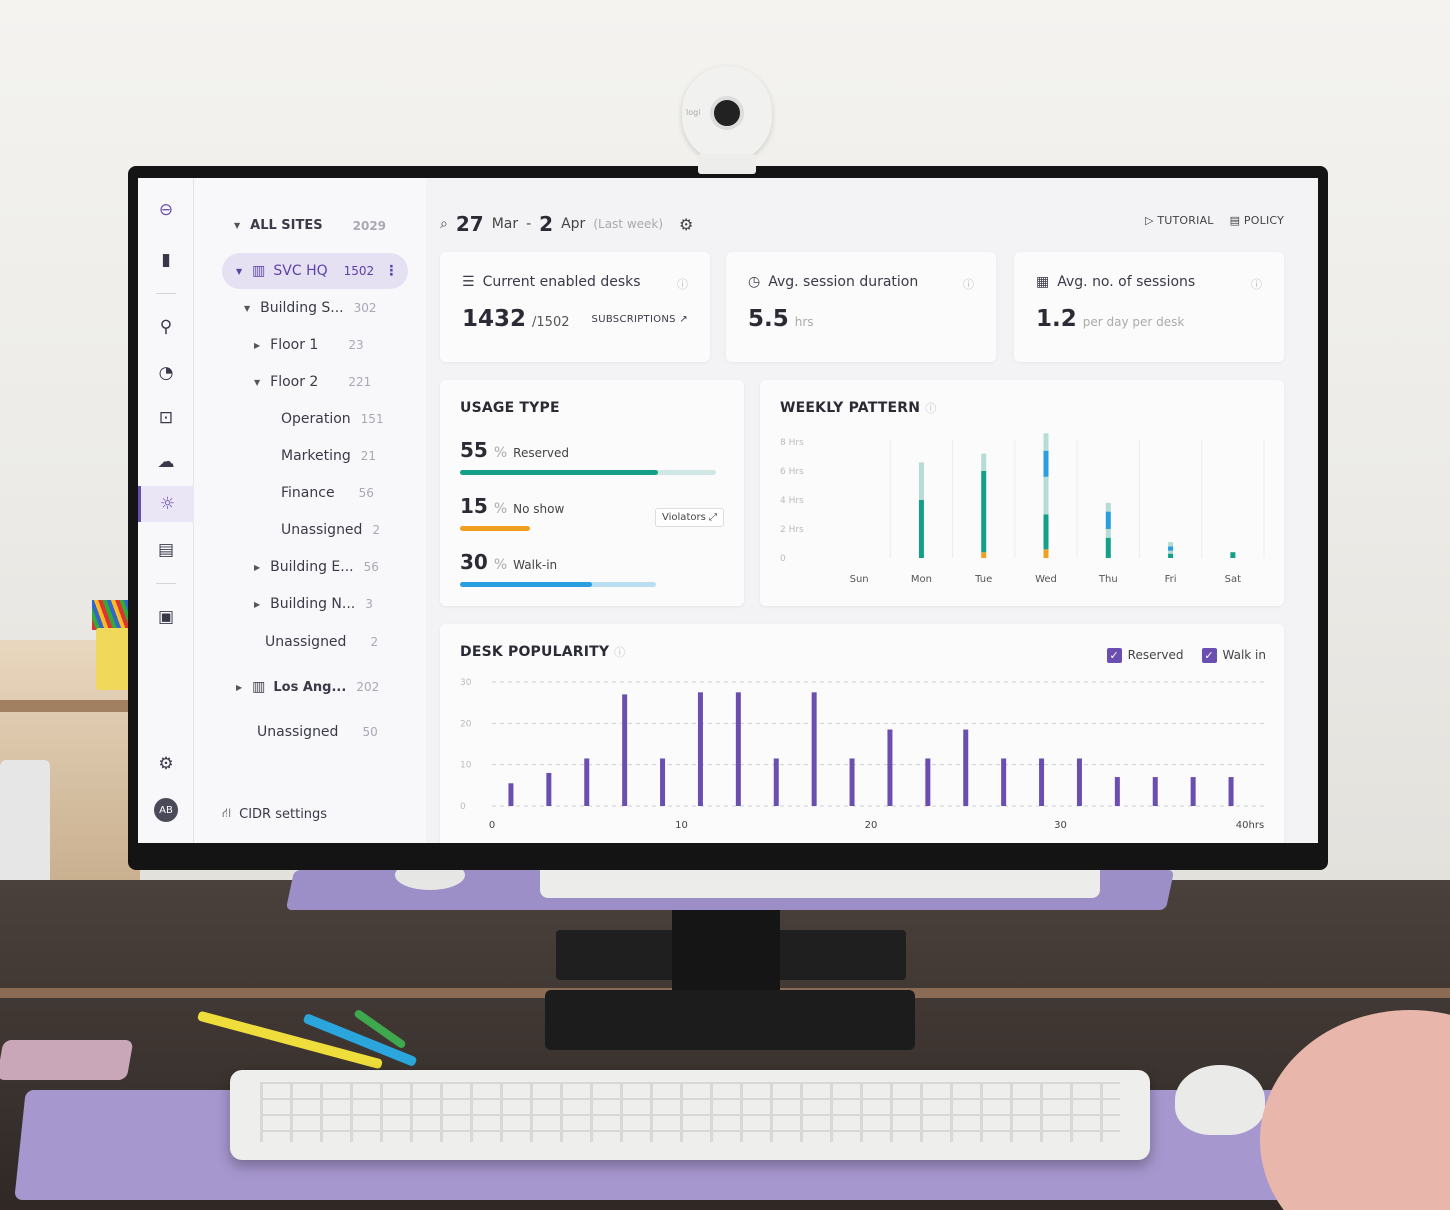 The width and height of the screenshot is (1450, 1210). Describe the element at coordinates (316, 567) in the screenshot. I see `tree-node: ▶ Building E... 56` at that location.